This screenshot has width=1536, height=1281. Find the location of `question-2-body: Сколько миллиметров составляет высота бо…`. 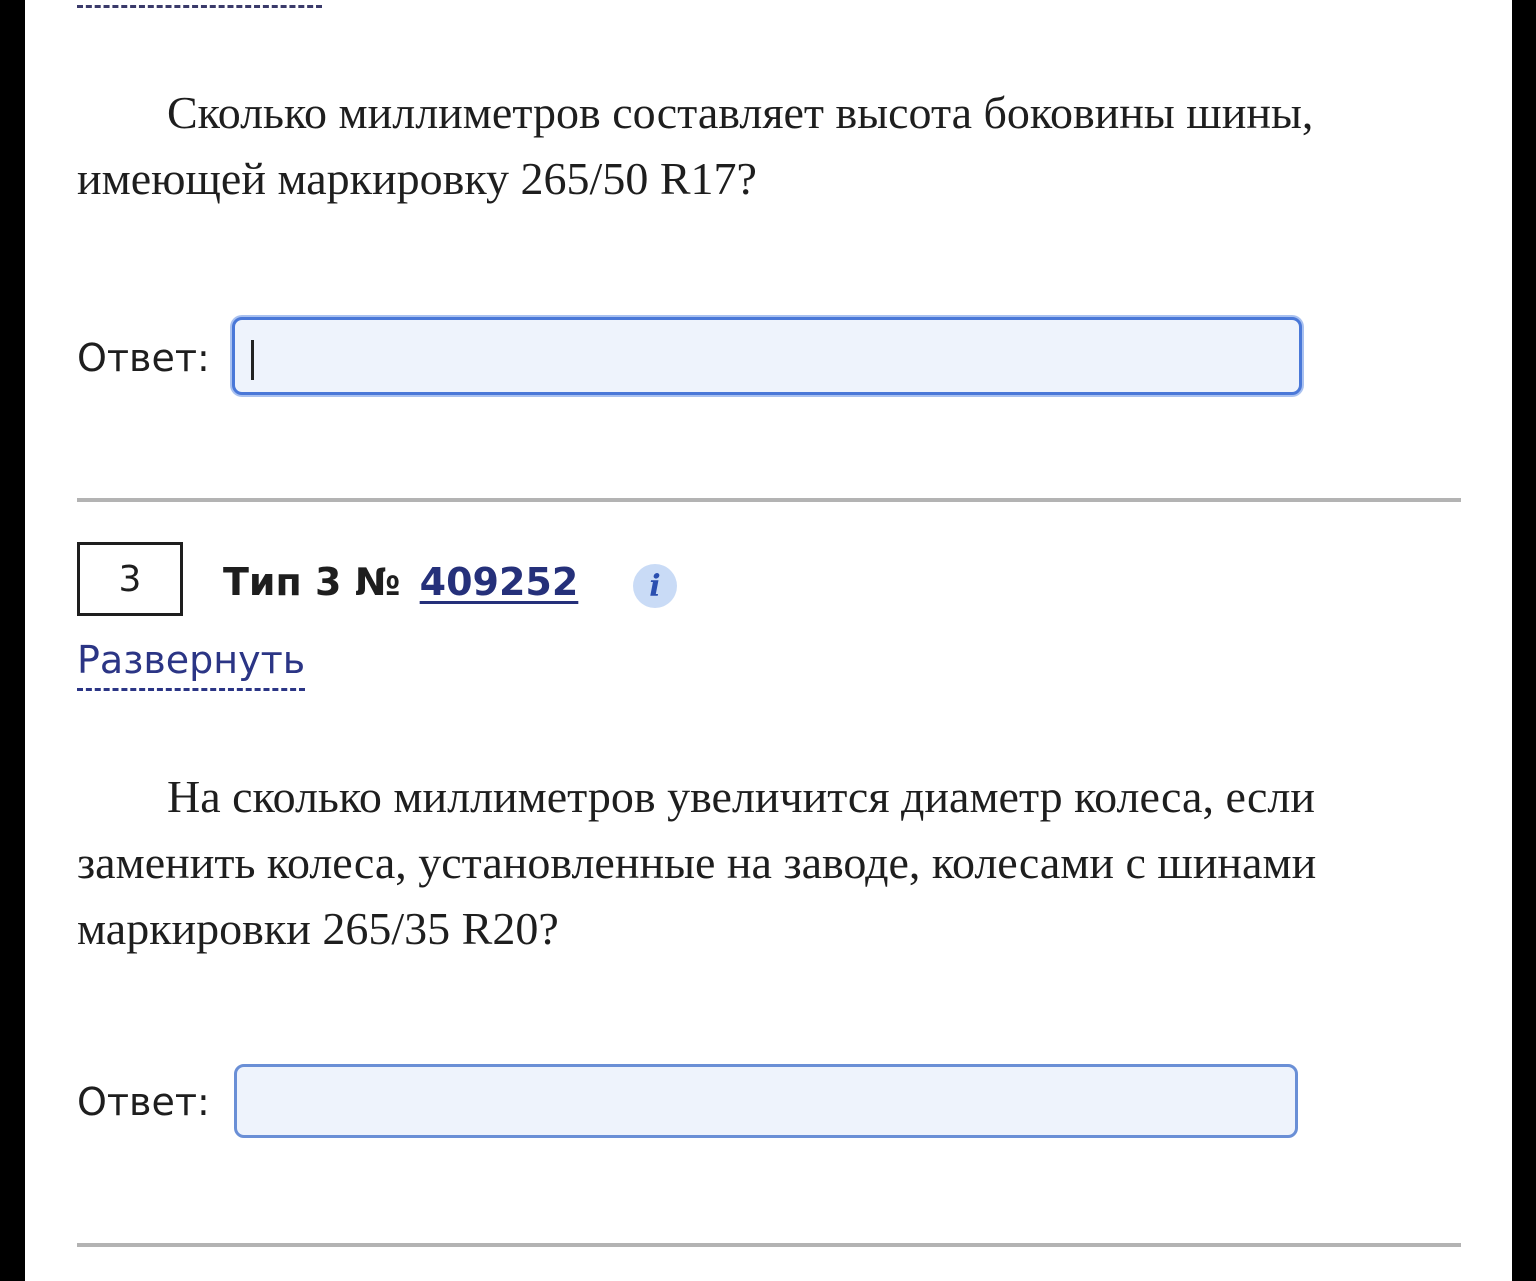

question-2-body: Сколько миллиметров составляет высота бо… is located at coordinates (695, 145).